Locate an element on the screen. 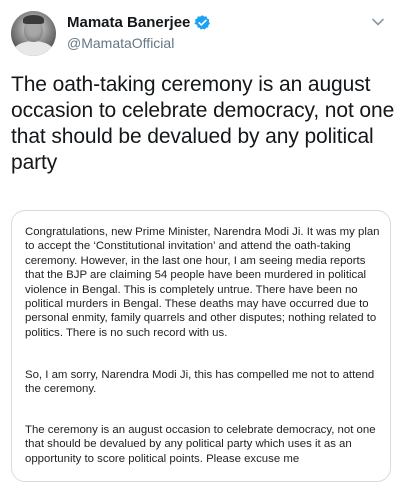 The width and height of the screenshot is (402, 486). chevron-down-icon is located at coordinates (378, 22).